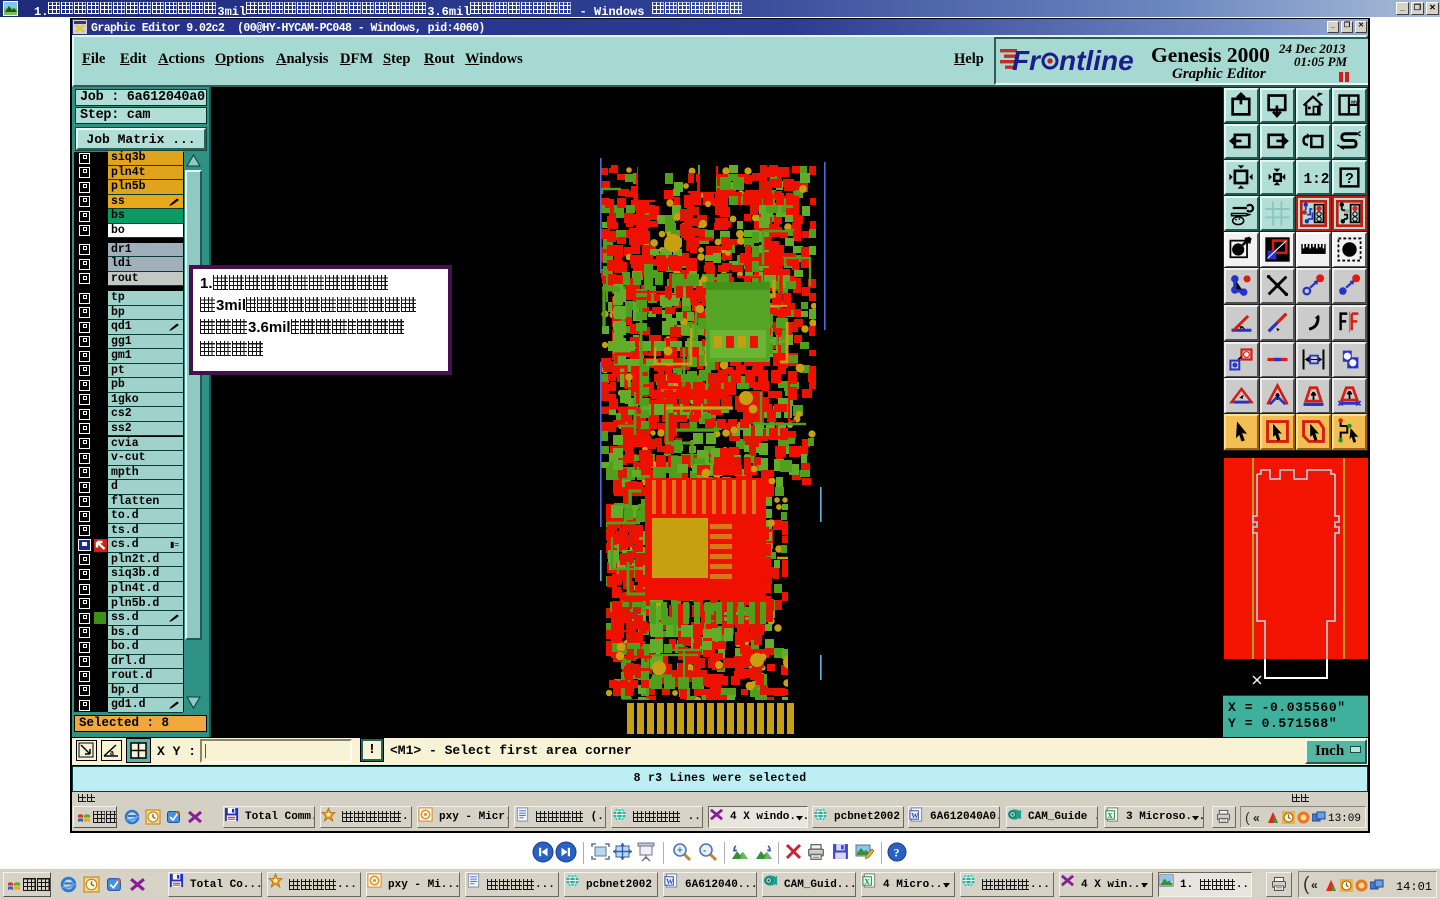  What do you see at coordinates (112, 753) in the screenshot?
I see `svg-text: a` at bounding box center [112, 753].